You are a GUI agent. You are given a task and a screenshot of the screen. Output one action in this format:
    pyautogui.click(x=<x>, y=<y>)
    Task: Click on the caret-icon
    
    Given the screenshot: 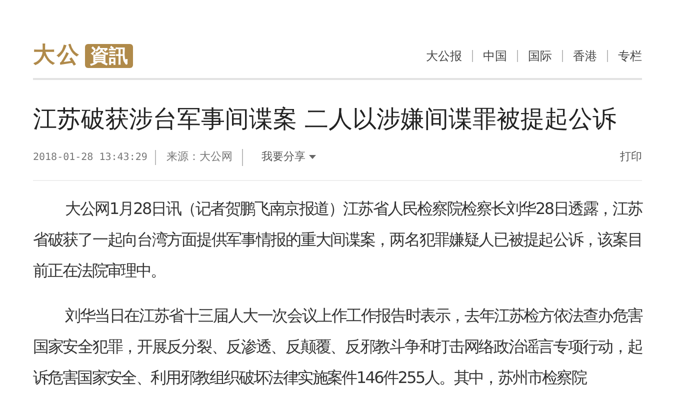 What is the action you would take?
    pyautogui.click(x=312, y=157)
    